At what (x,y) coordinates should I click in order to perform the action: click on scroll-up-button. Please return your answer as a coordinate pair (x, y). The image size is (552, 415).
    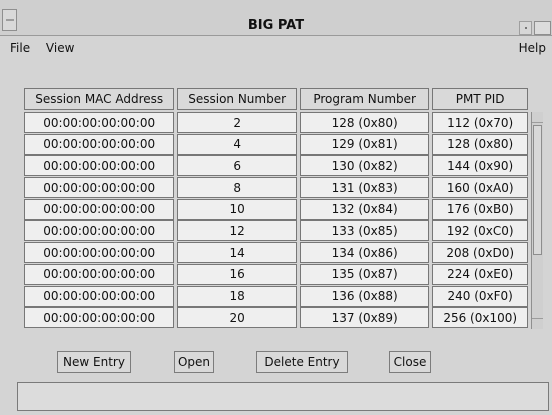
    Looking at the image, I should click on (537, 117).